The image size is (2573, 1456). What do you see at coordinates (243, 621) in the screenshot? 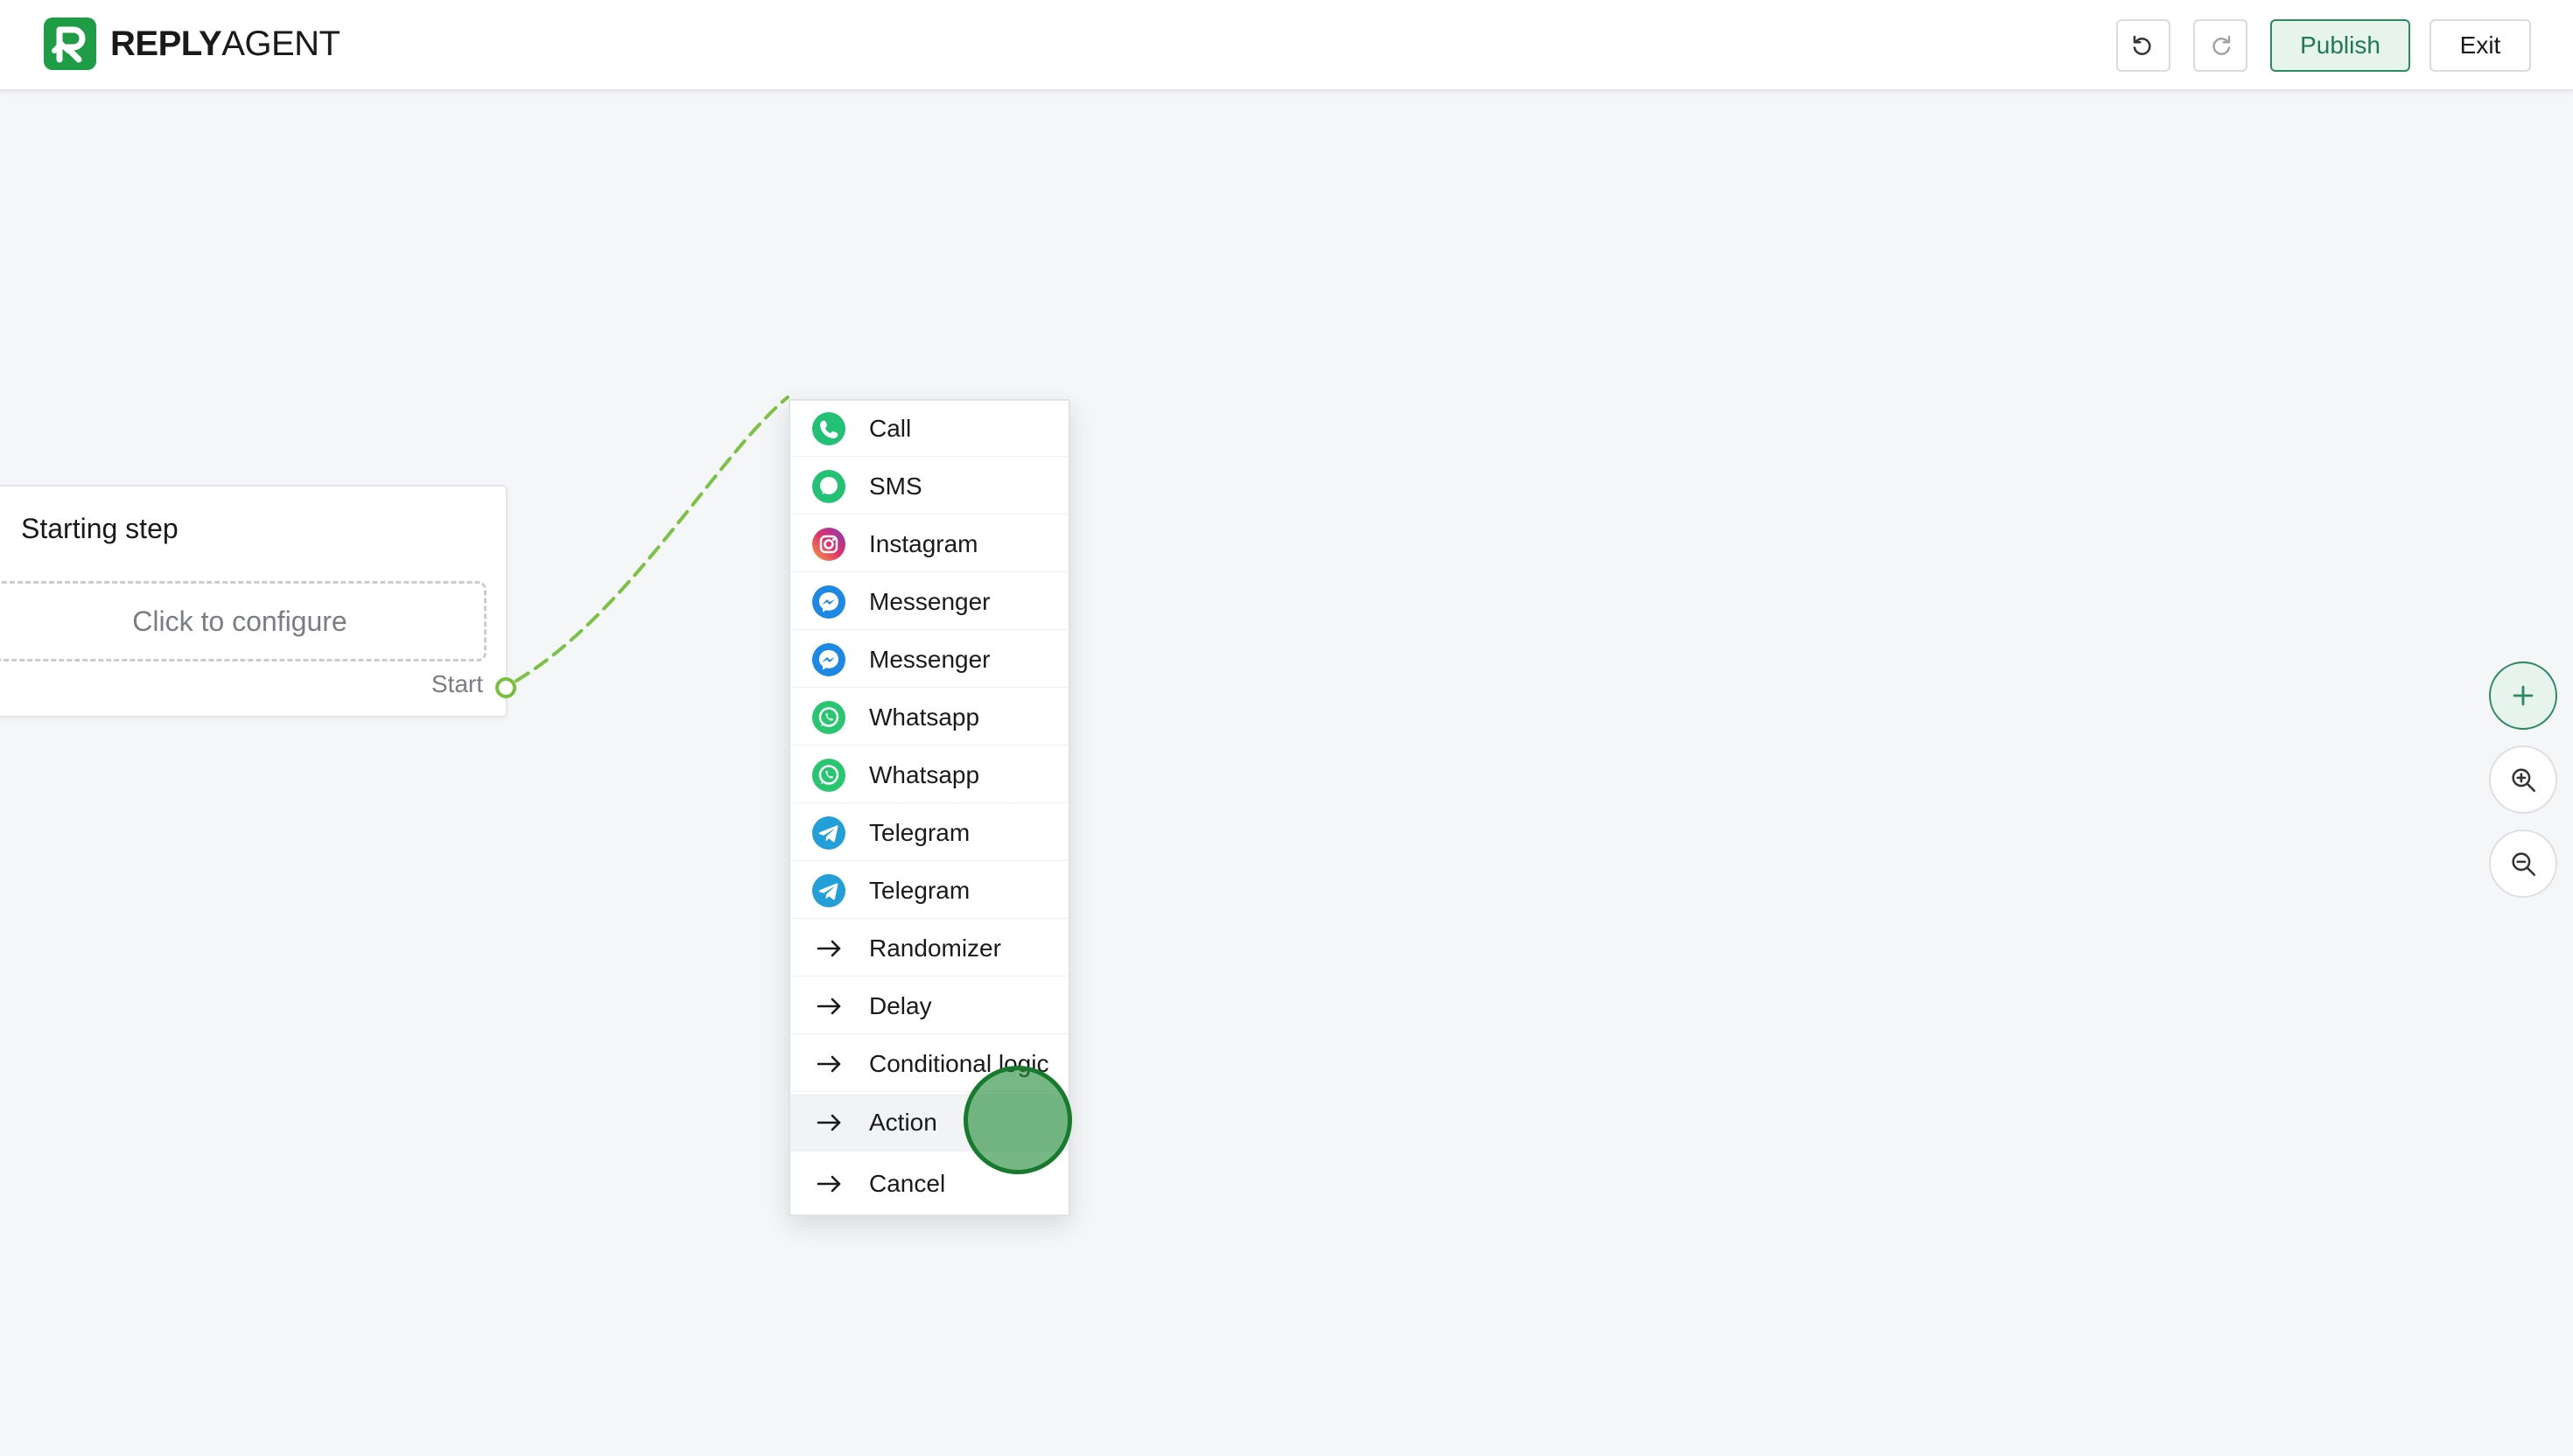
I see `configure-step-button: Click to configure` at bounding box center [243, 621].